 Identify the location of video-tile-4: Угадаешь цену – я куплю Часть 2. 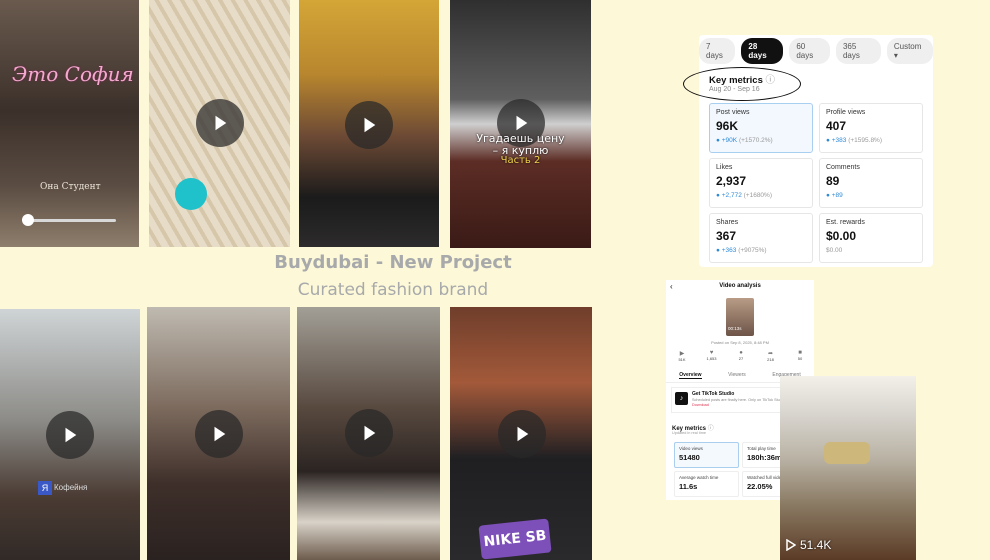
(520, 124).